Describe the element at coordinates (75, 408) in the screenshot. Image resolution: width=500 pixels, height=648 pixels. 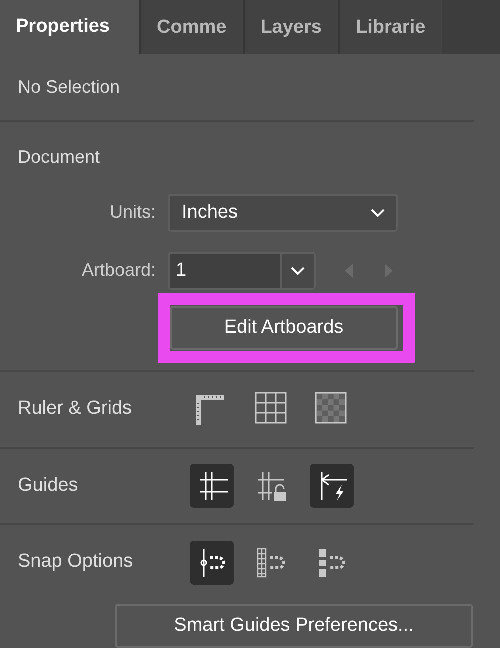
I see `section-title: Ruler & Grids` at that location.